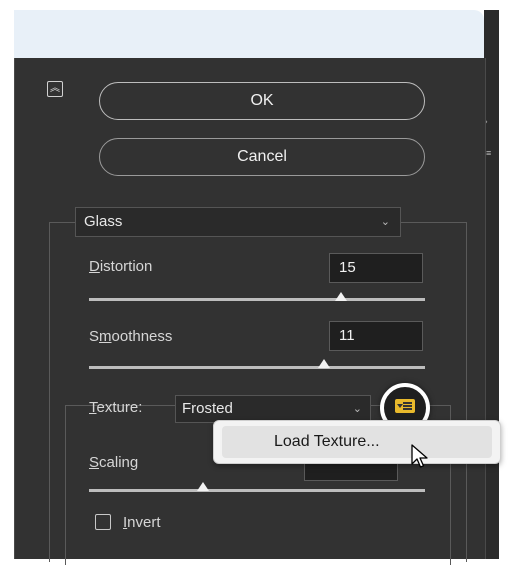 The width and height of the screenshot is (509, 565). What do you see at coordinates (55, 89) in the screenshot?
I see `double-chevron-up-icon: ︽` at bounding box center [55, 89].